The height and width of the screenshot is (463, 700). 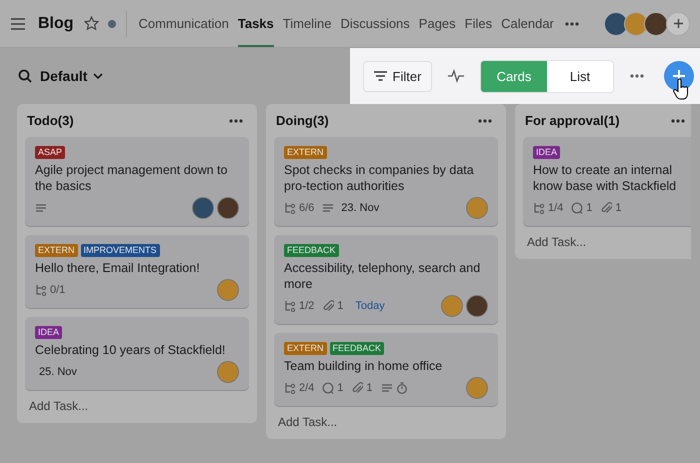 I want to click on view-dropdown: Default, so click(x=72, y=76).